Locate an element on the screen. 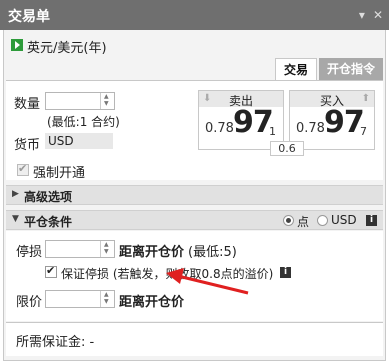  close-icon: ✕ is located at coordinates (378, 15).